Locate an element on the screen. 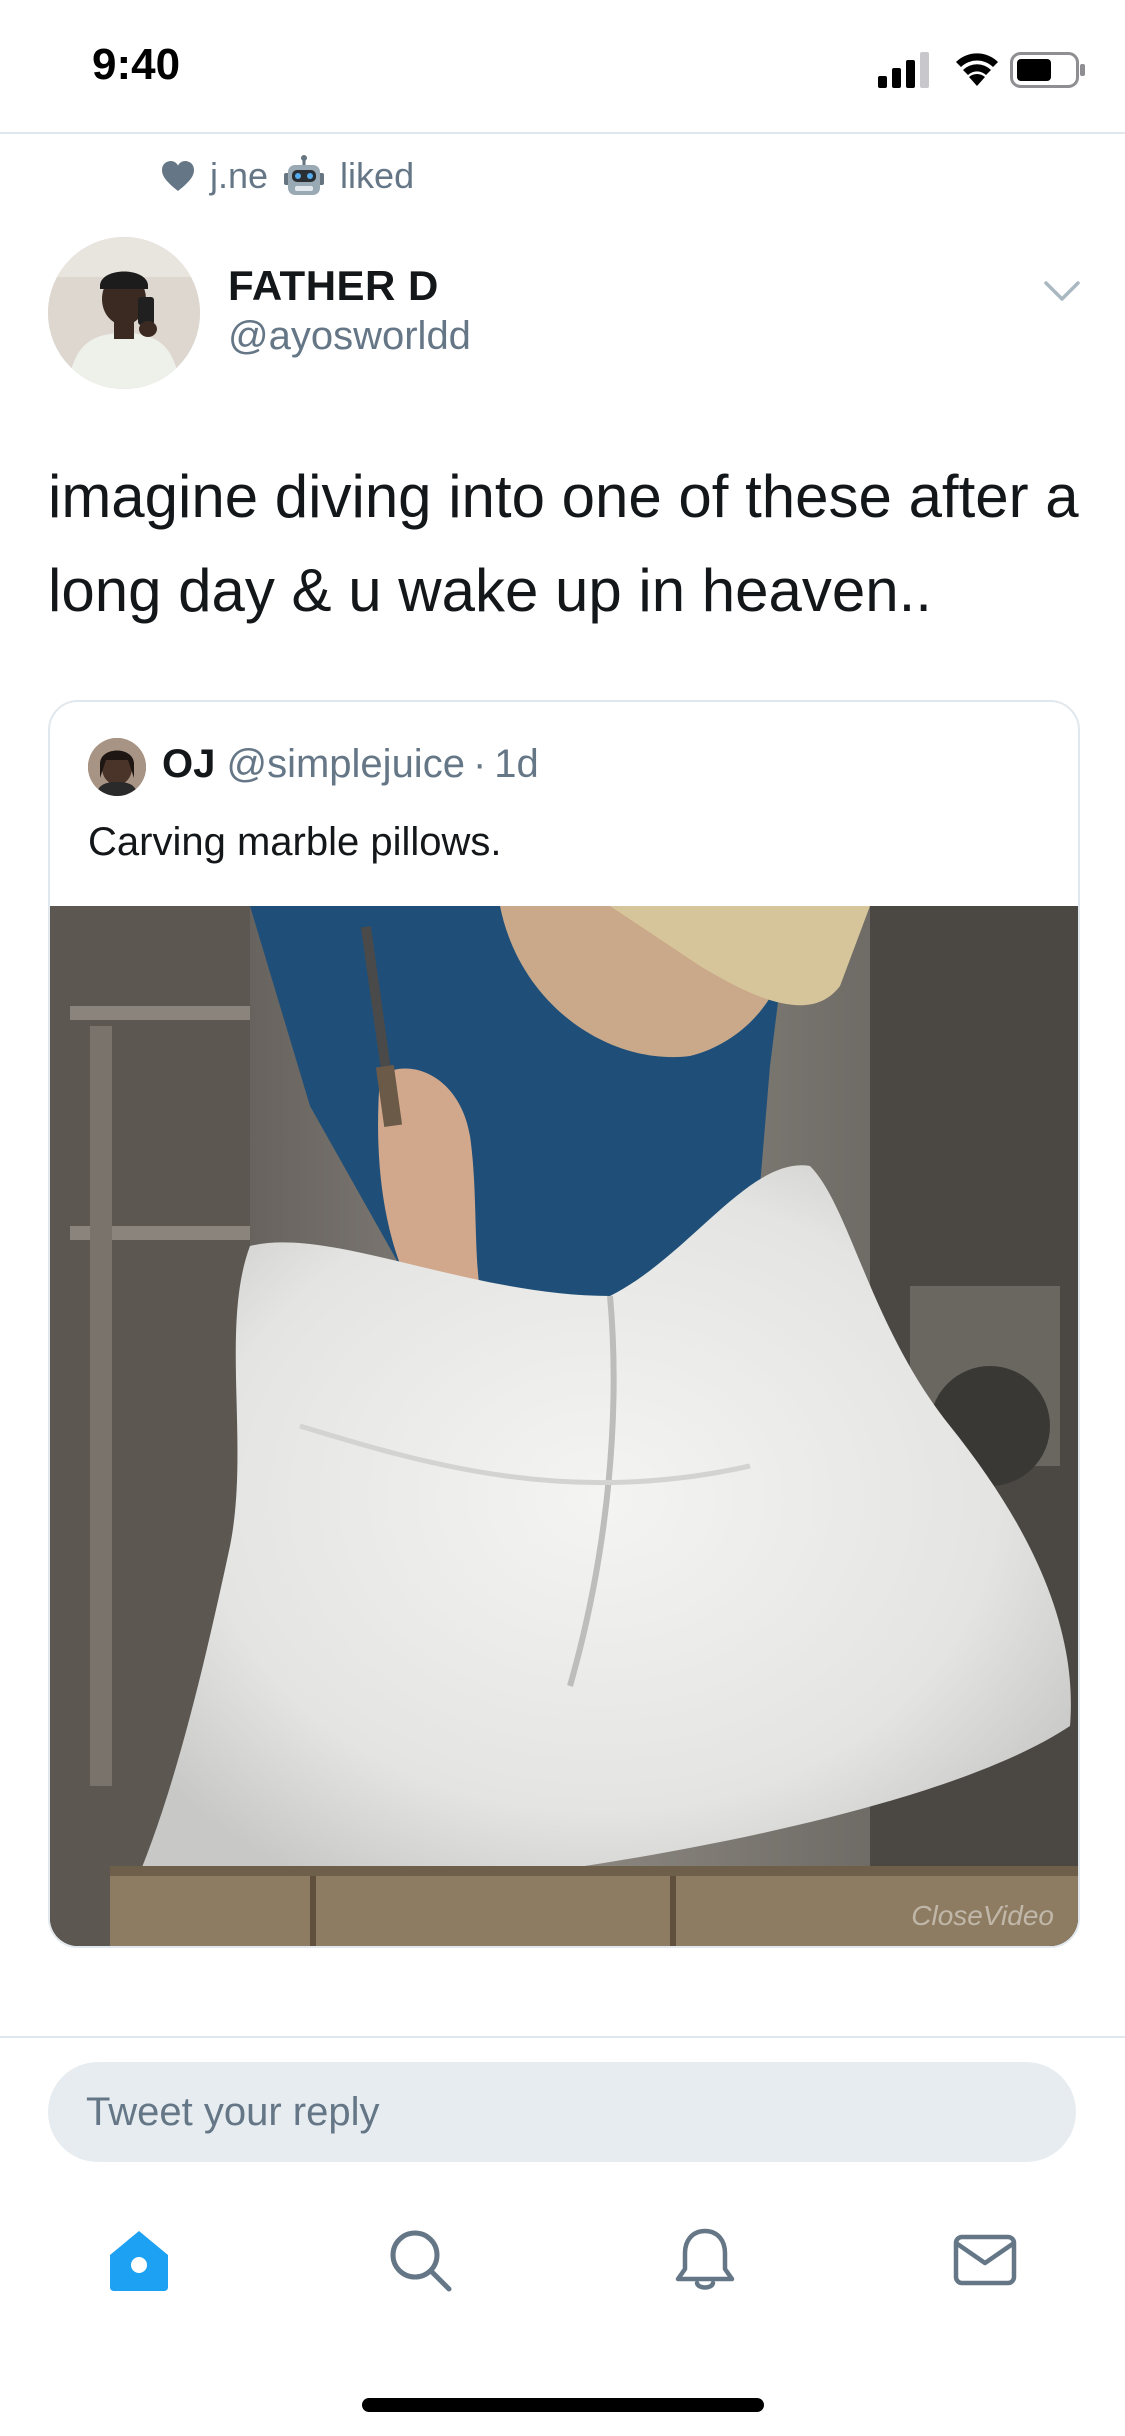 This screenshot has height=2436, width=1125. messages-icon is located at coordinates (985, 2260).